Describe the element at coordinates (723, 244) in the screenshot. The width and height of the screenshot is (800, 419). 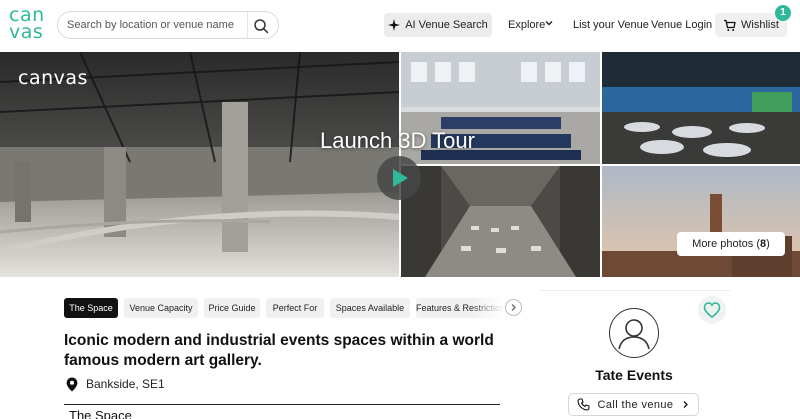
I see `more-photos-label: More photos` at that location.